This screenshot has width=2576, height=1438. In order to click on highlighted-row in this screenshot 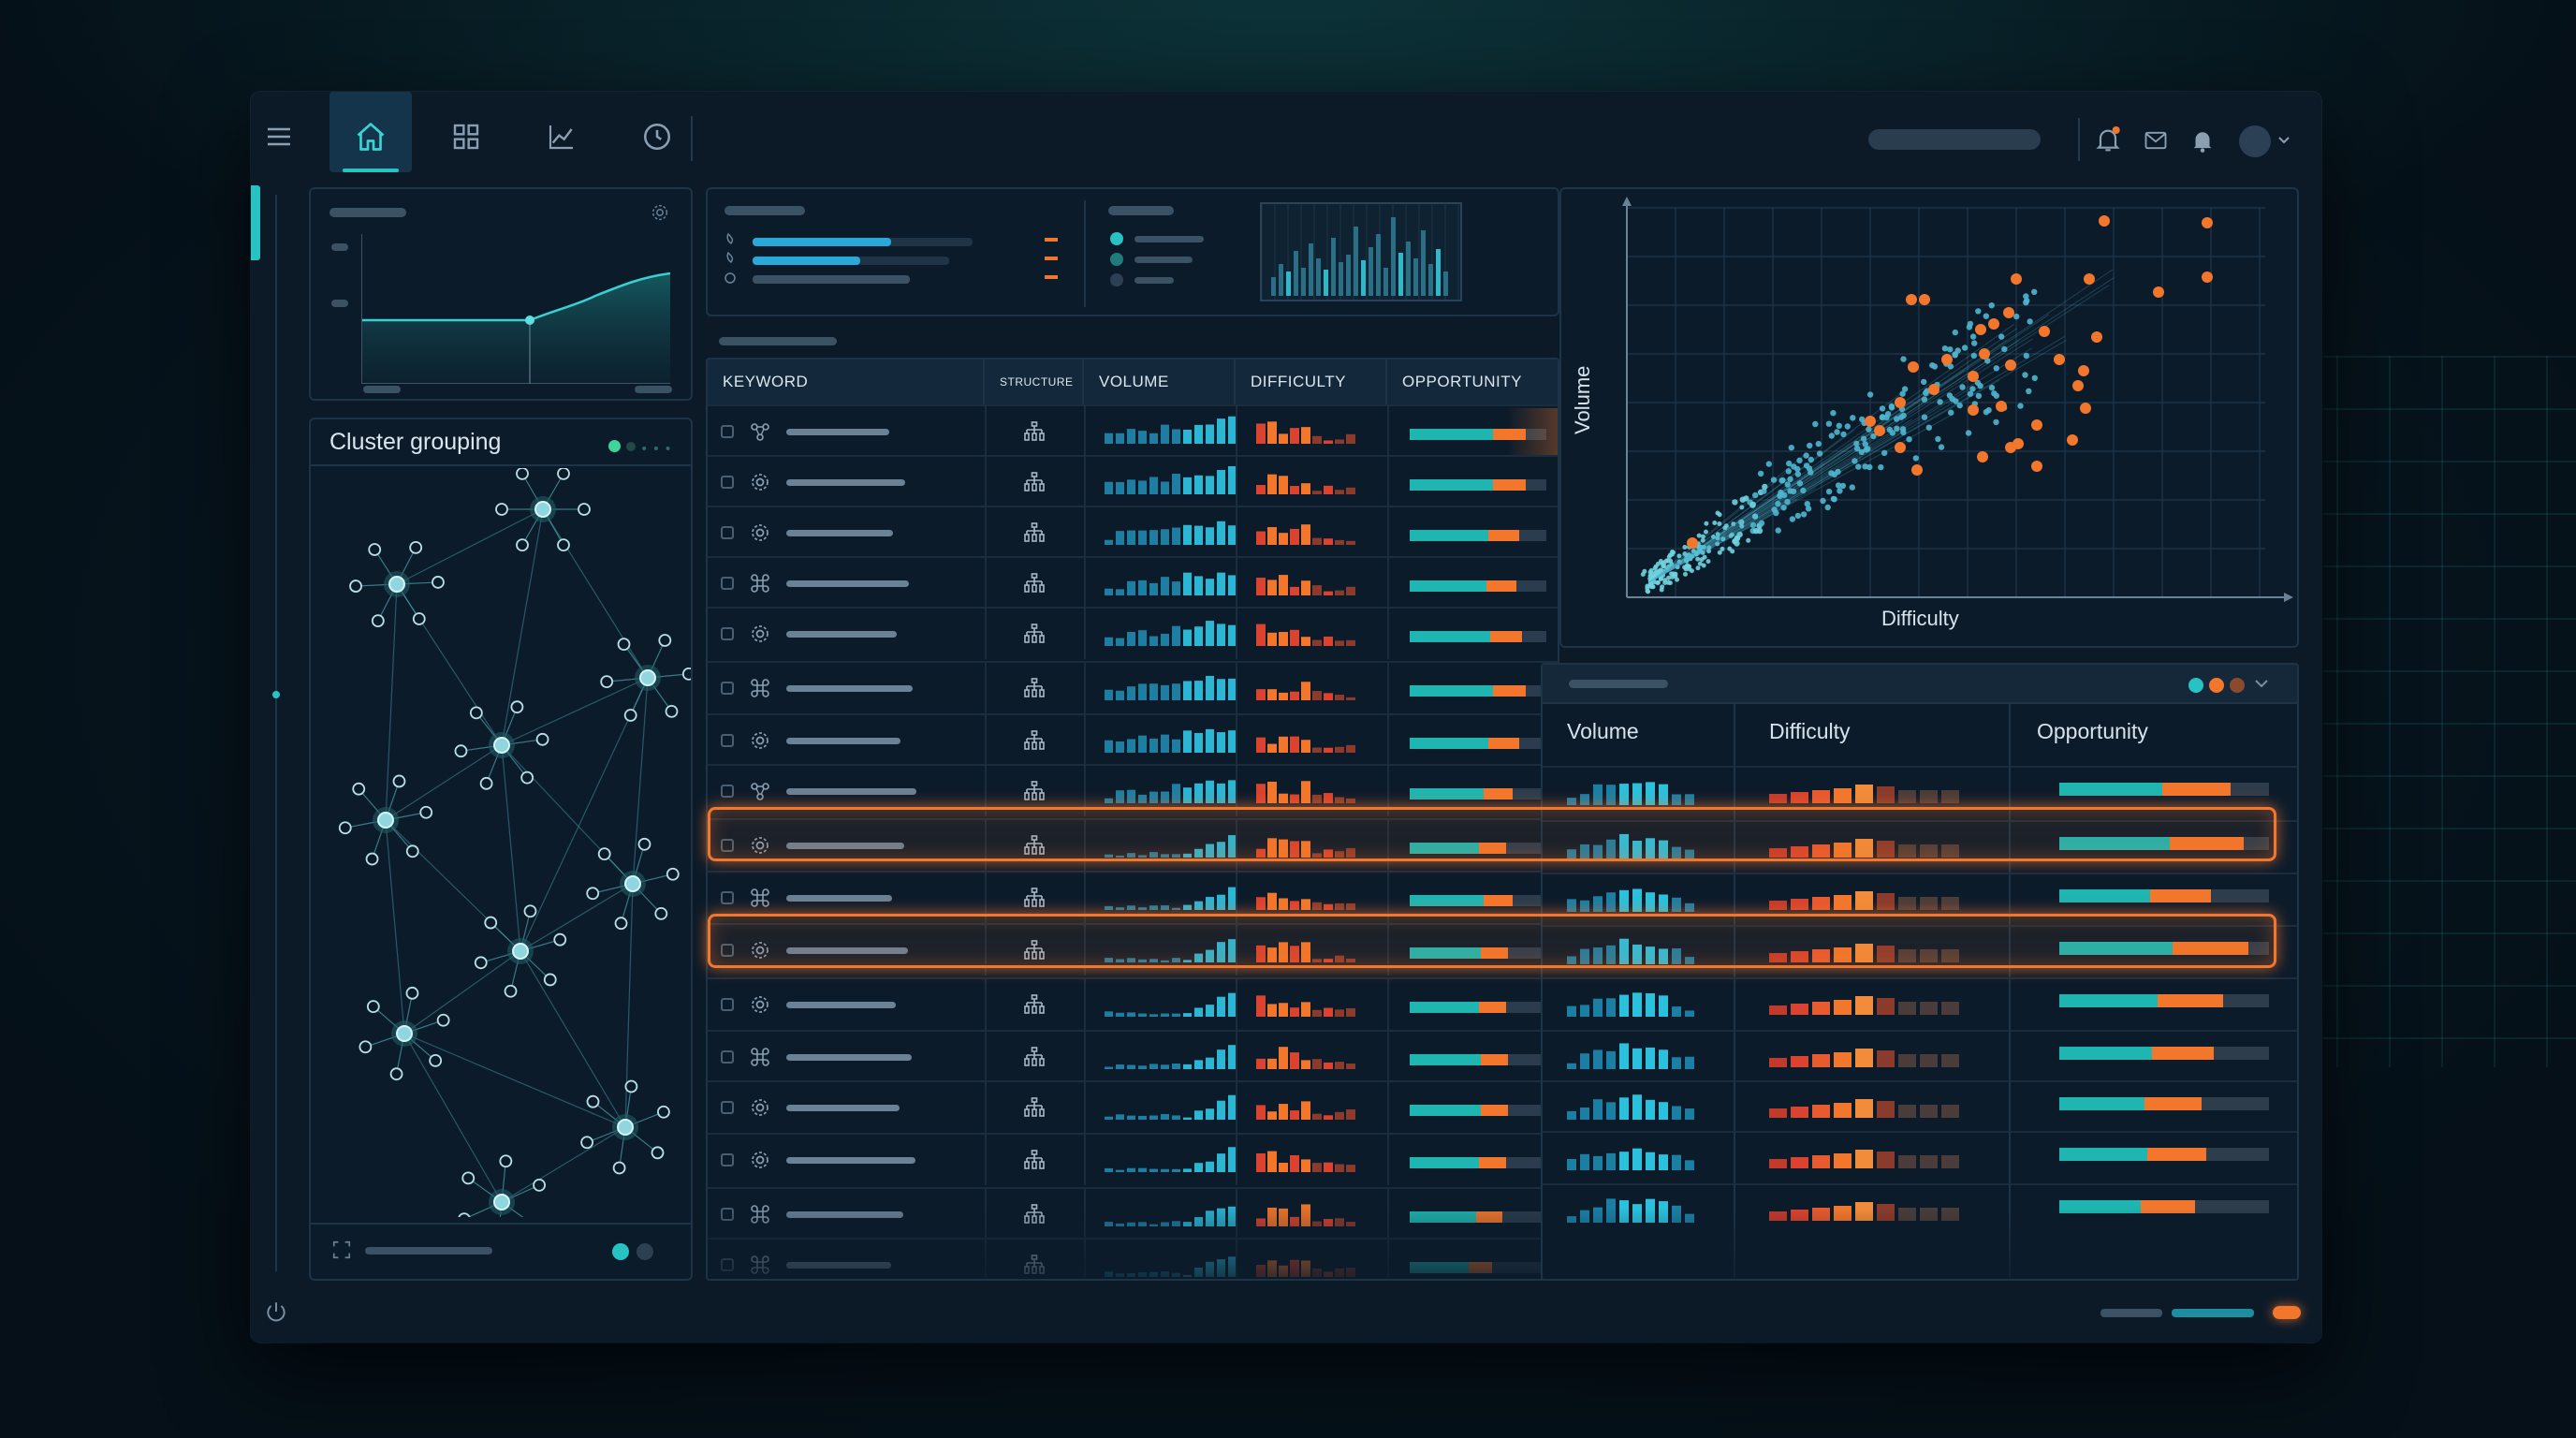, I will do `click(1492, 941)`.